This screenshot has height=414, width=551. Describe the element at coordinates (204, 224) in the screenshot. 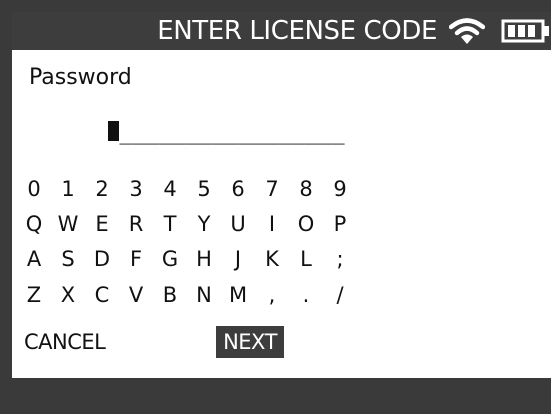

I see `key-y: Y` at that location.